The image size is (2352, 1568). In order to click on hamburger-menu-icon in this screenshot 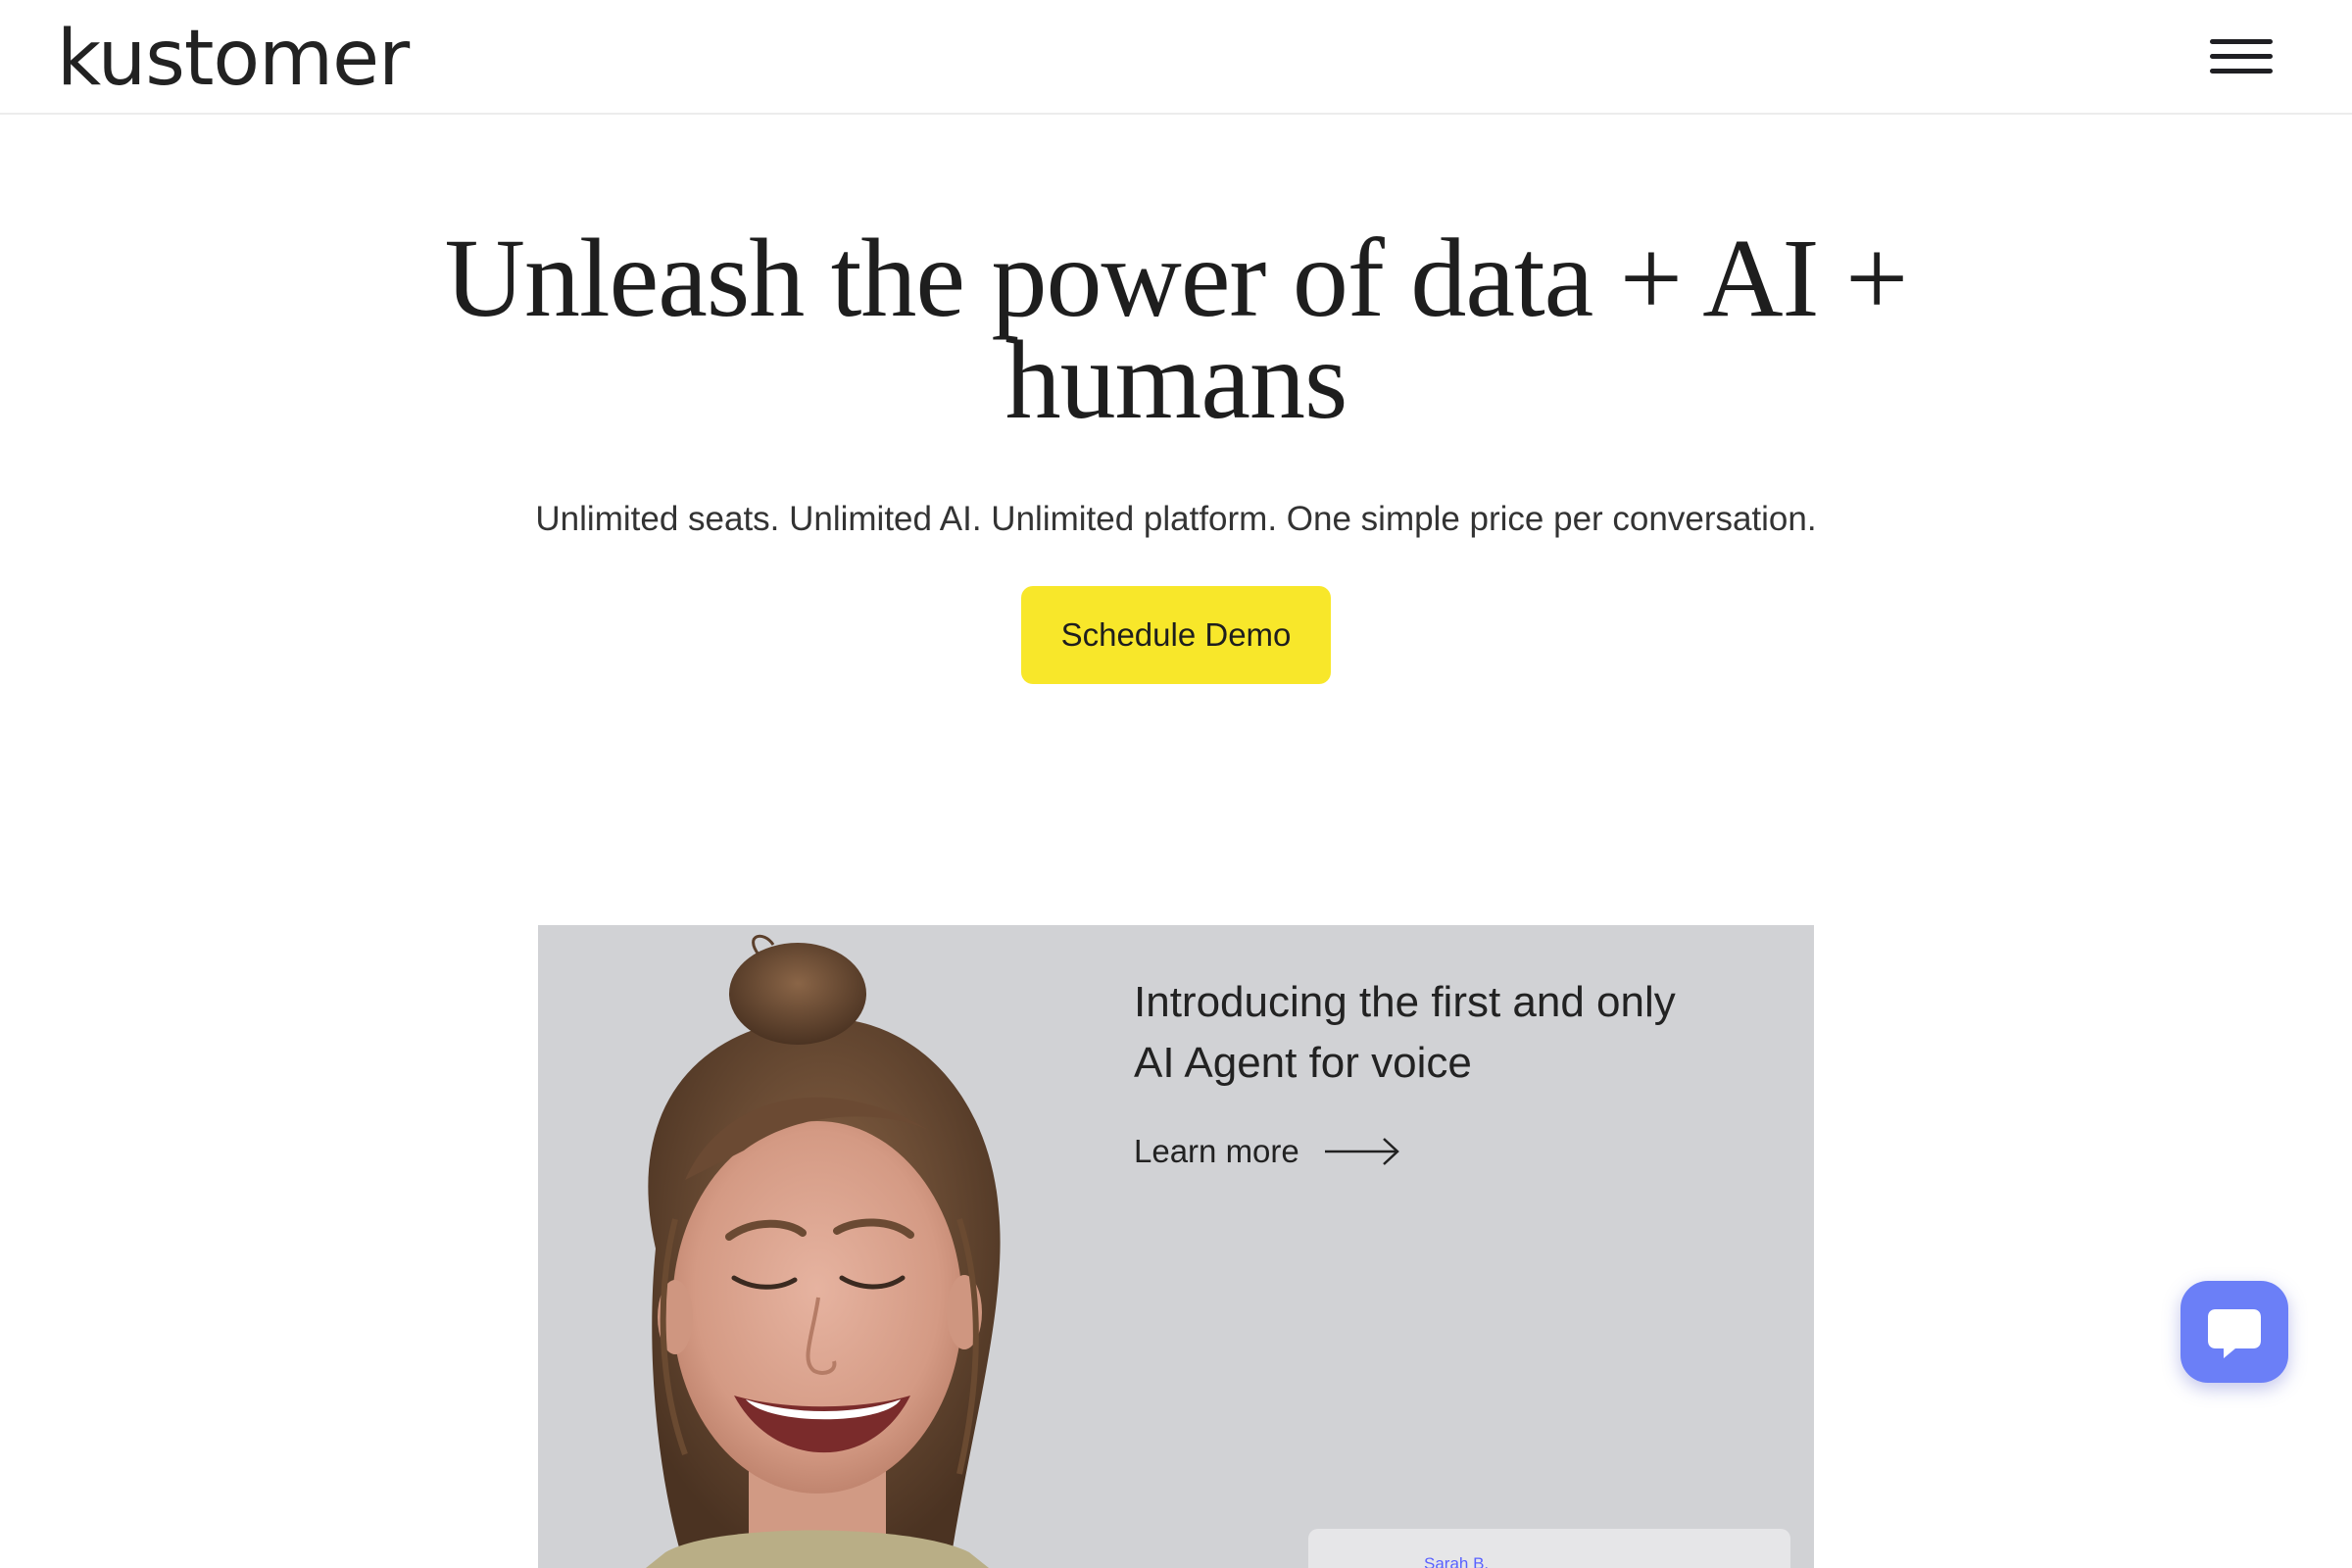, I will do `click(2241, 58)`.